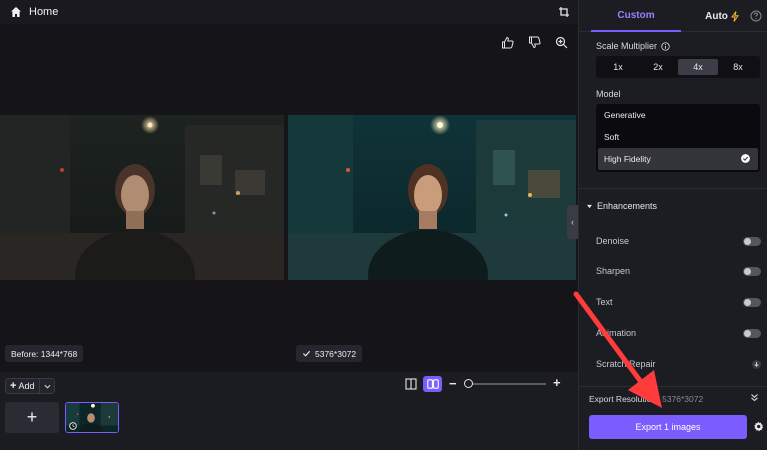  I want to click on image-thumbnail, so click(92, 417).